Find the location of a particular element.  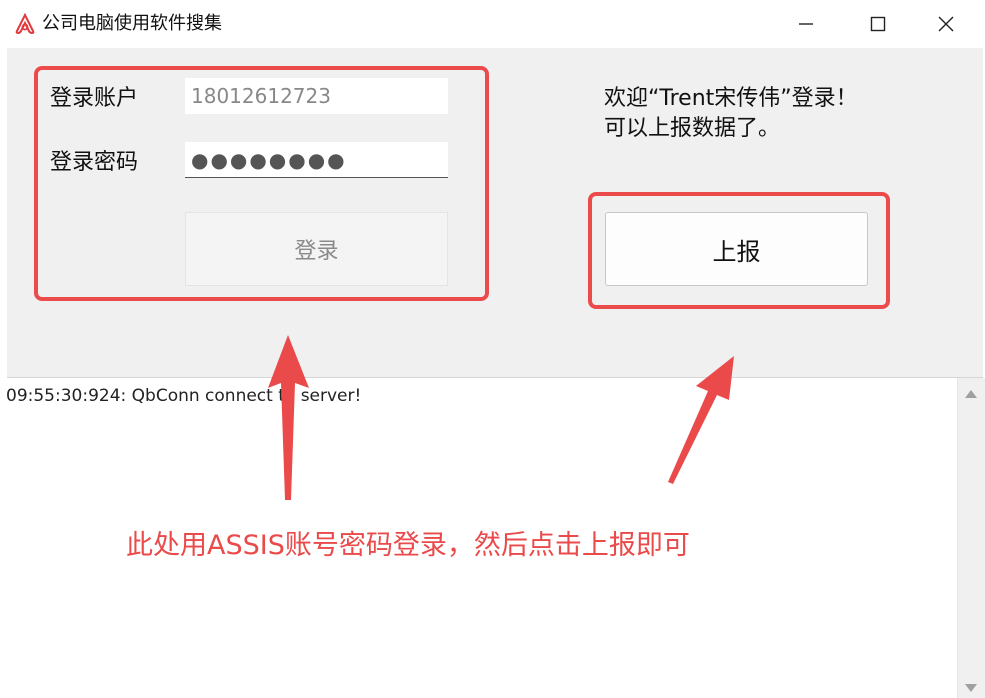

maximize-icon is located at coordinates (878, 24).